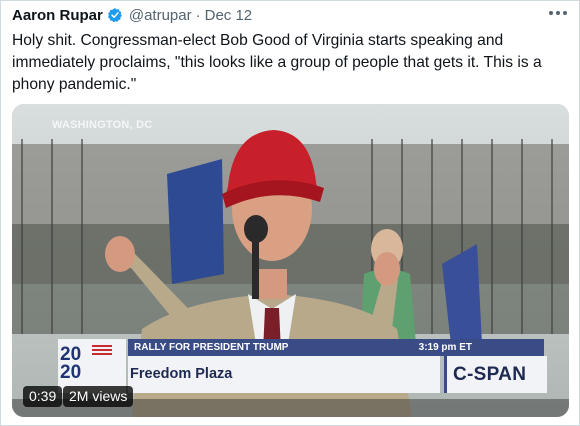 This screenshot has height=426, width=580. What do you see at coordinates (284, 374) in the screenshot?
I see `lower-third-main: Freedom Plaza` at bounding box center [284, 374].